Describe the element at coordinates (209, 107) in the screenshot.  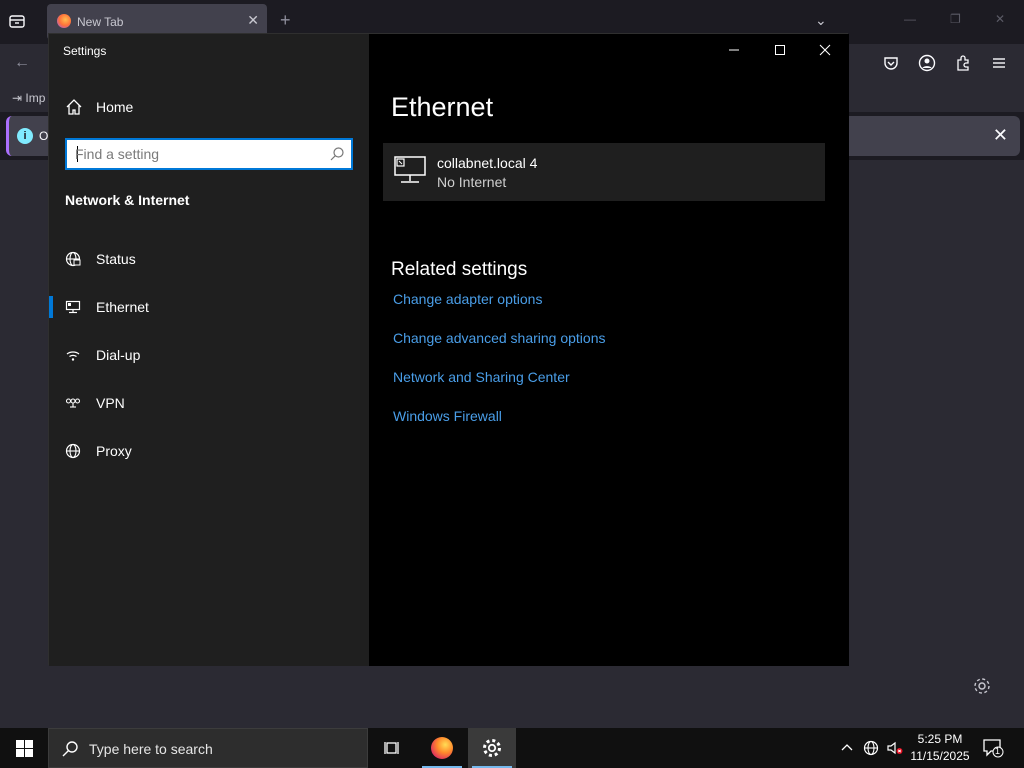
I see `home-nav-item: Home` at that location.